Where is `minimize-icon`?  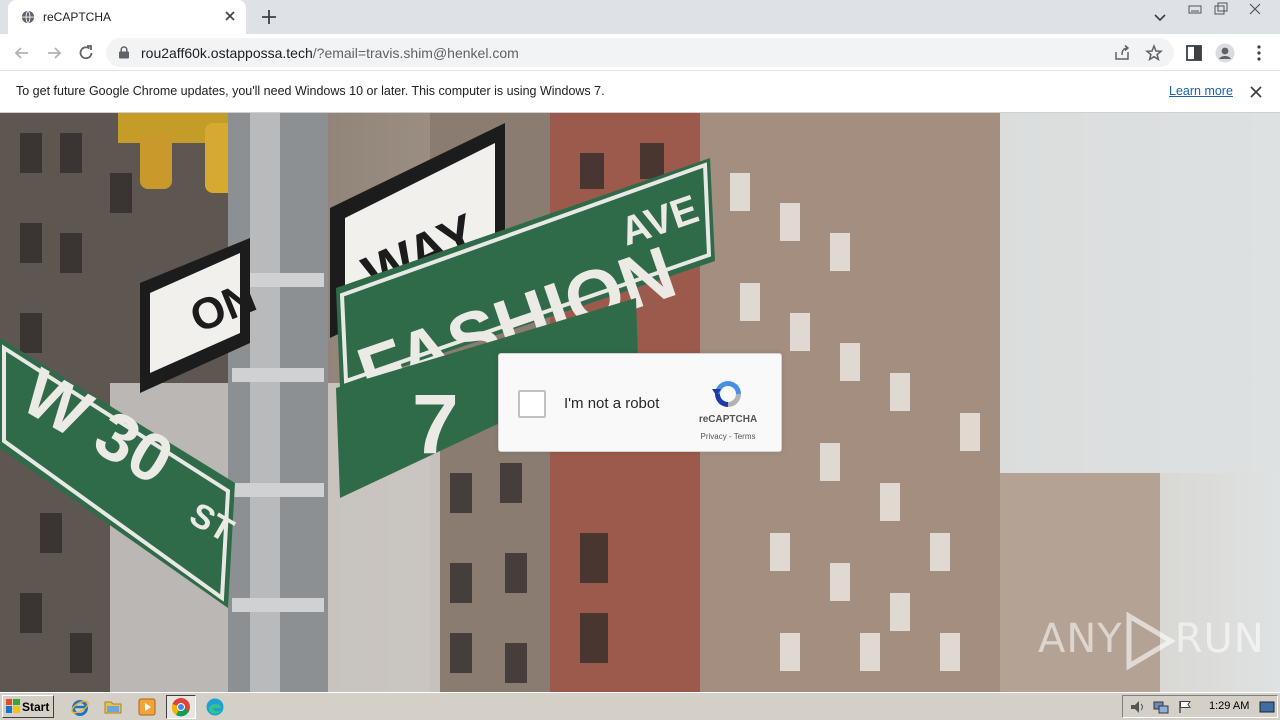
minimize-icon is located at coordinates (1195, 9).